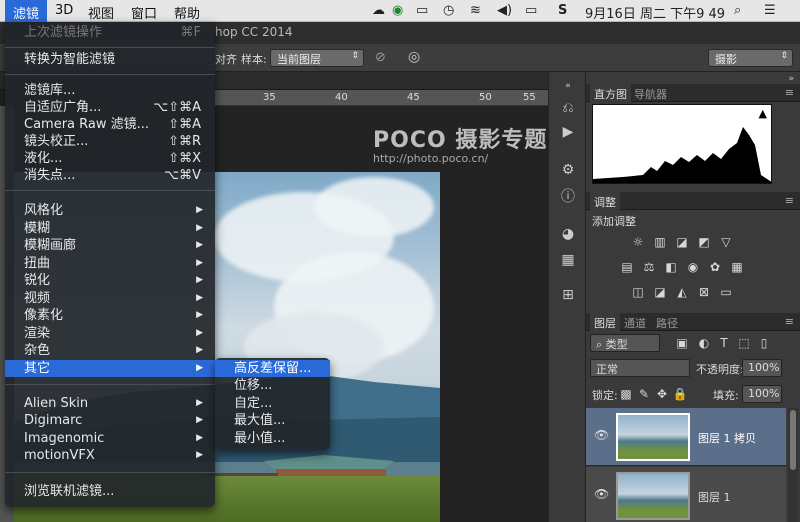 Image resolution: width=800 pixels, height=522 pixels. What do you see at coordinates (791, 79) in the screenshot?
I see `collapse-arrows-icon: »` at bounding box center [791, 79].